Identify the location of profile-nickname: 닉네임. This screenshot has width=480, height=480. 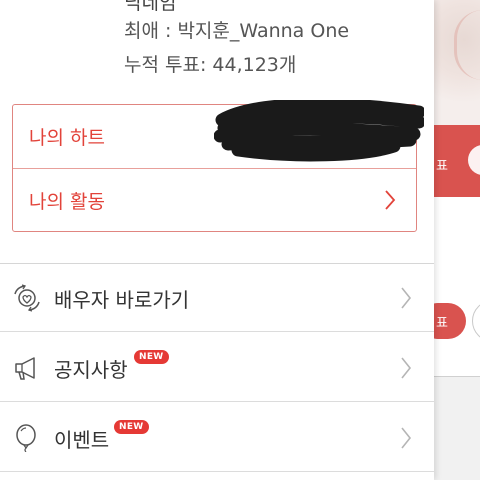
(150, 7).